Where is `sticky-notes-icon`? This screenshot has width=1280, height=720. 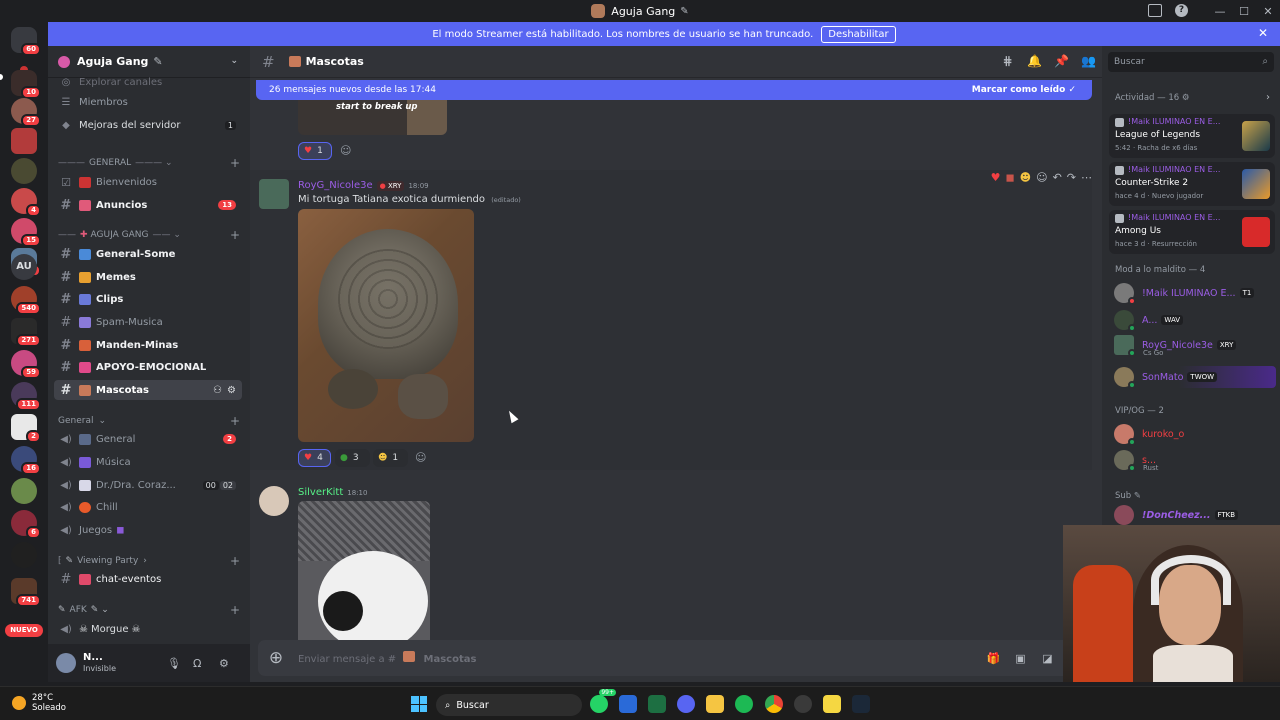 sticky-notes-icon is located at coordinates (832, 704).